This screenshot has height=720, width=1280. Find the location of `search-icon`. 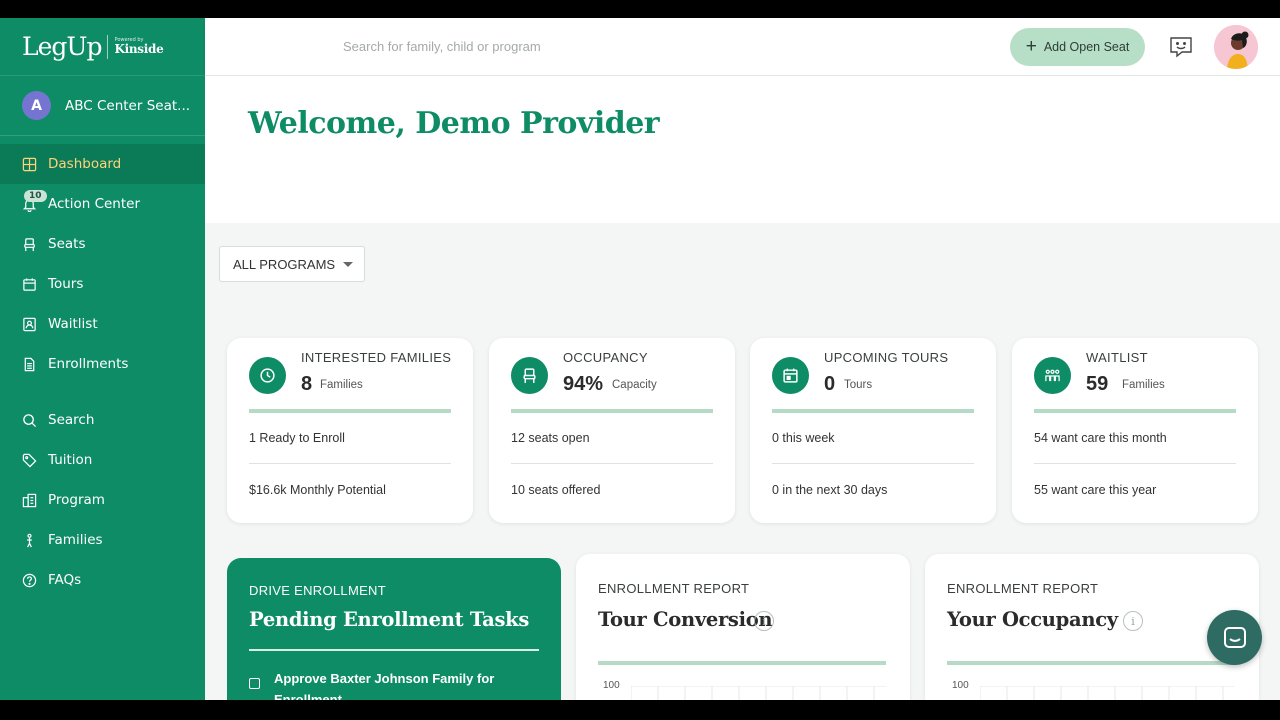

search-icon is located at coordinates (30, 420).